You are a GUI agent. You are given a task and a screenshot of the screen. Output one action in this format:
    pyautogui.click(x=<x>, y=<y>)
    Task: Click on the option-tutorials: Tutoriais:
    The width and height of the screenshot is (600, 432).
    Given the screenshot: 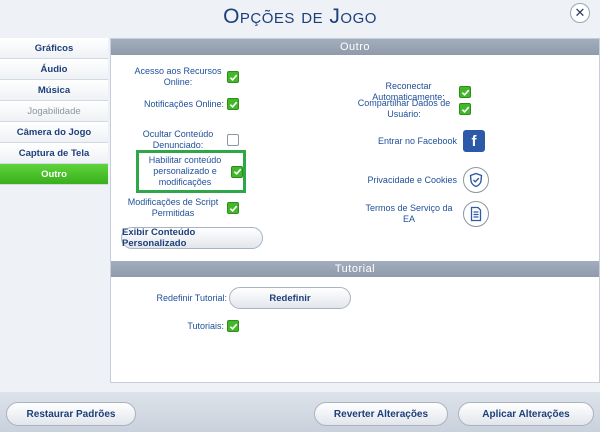 What is the action you would take?
    pyautogui.click(x=185, y=326)
    